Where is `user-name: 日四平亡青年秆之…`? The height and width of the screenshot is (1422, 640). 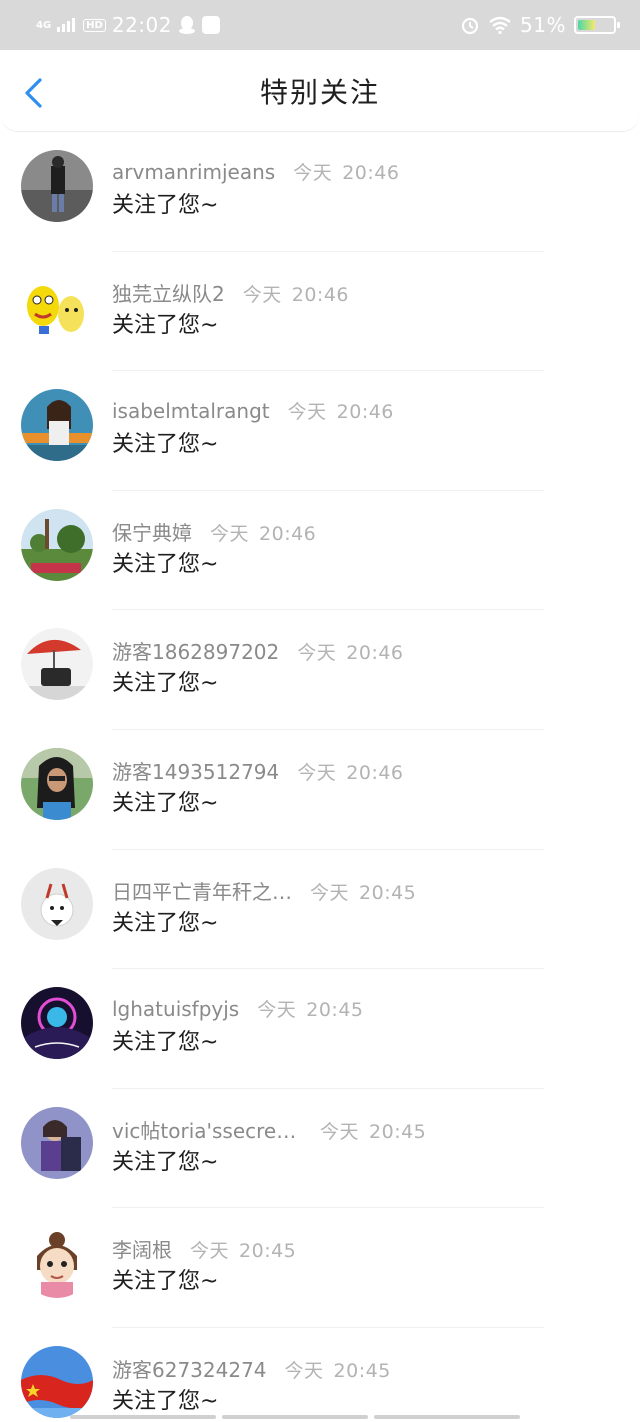 user-name: 日四平亡青年秆之… is located at coordinates (202, 890).